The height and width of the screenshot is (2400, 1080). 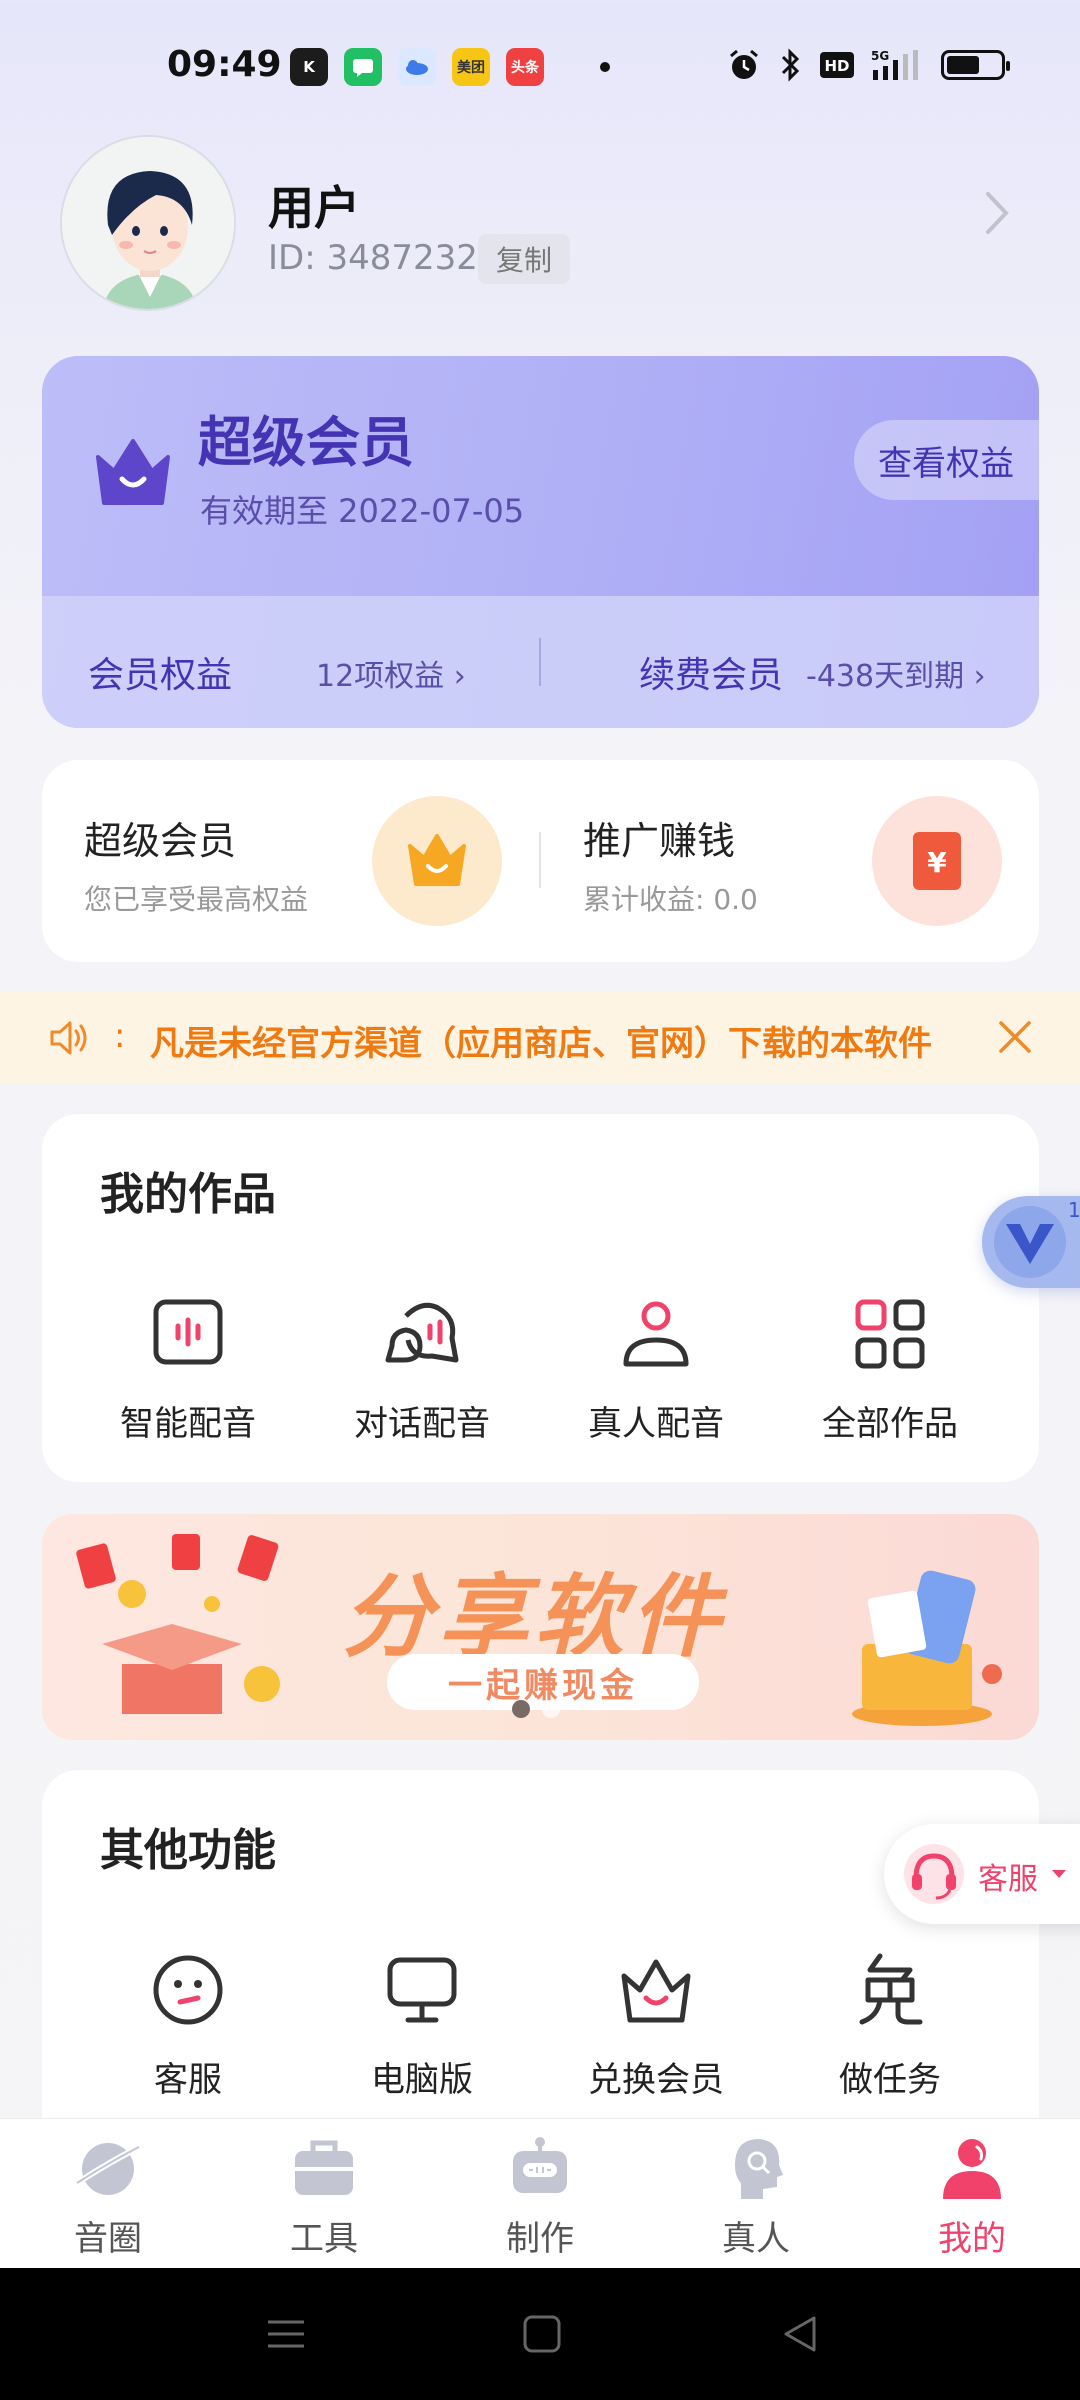 What do you see at coordinates (890, 1369) in the screenshot?
I see `all-works-item: 全部作品` at bounding box center [890, 1369].